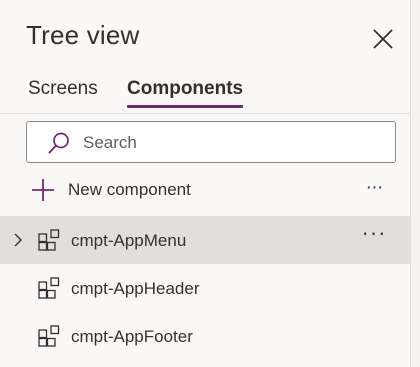  What do you see at coordinates (43, 190) in the screenshot?
I see `plus-icon` at bounding box center [43, 190].